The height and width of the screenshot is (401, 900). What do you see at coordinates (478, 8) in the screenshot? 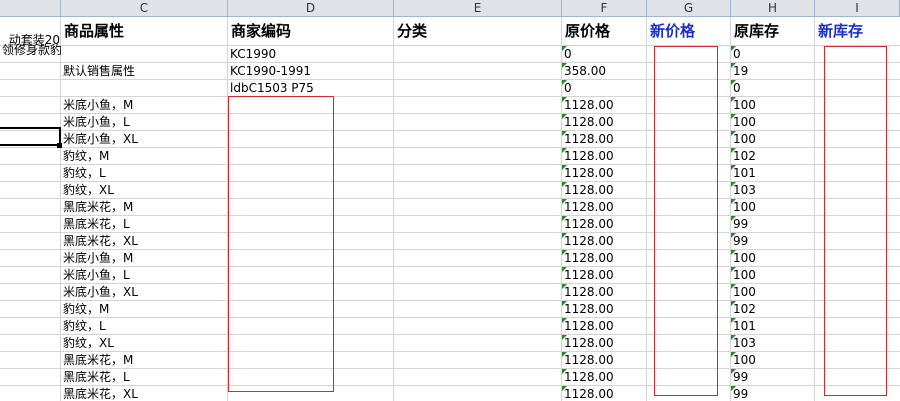
I see `column-header-e: E` at bounding box center [478, 8].